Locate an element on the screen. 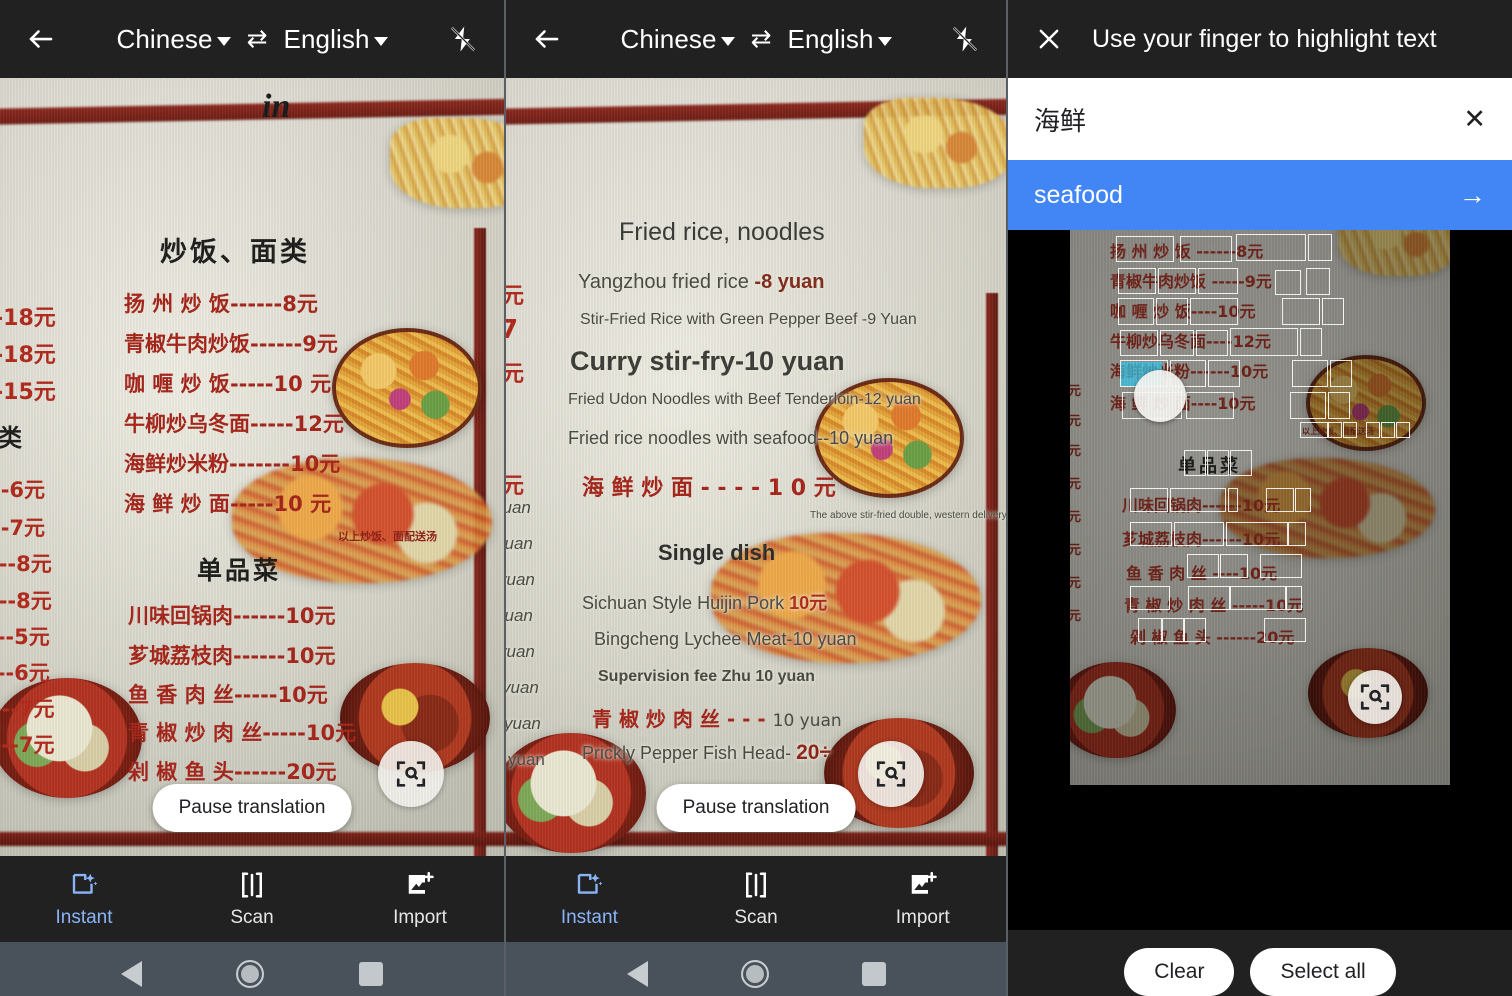 This screenshot has width=1512, height=996. menu-item-row: 川味回锅肉------10元 is located at coordinates (232, 615).